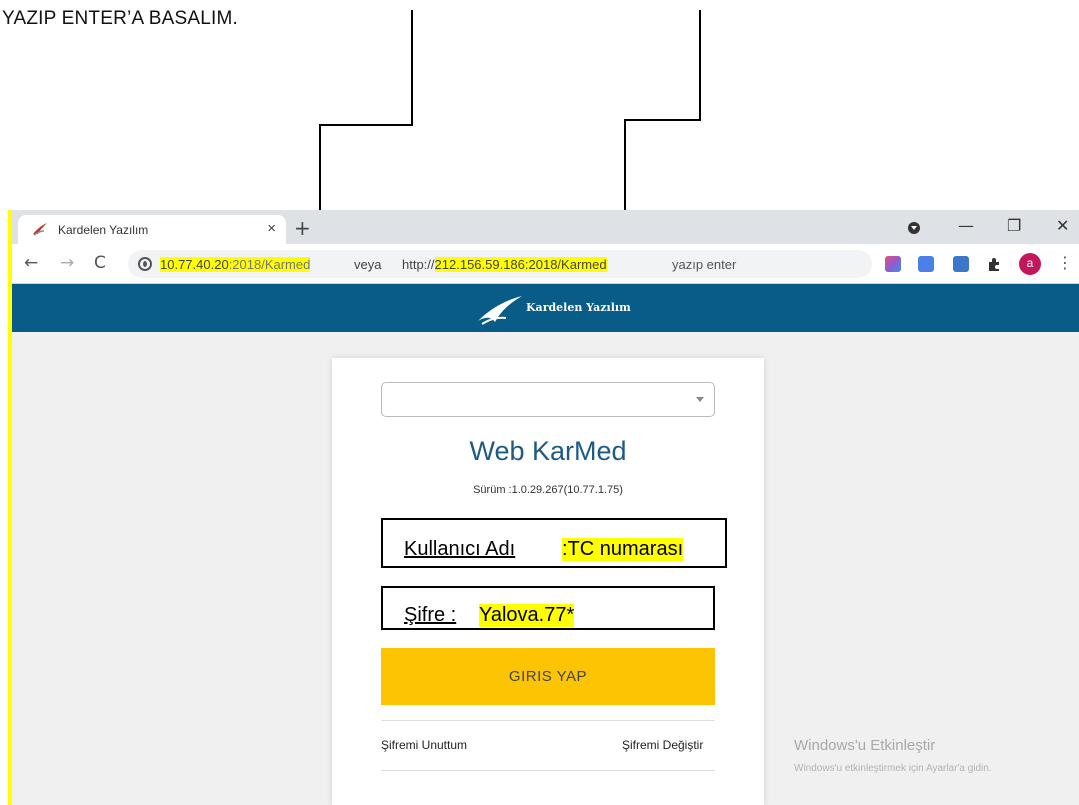 The height and width of the screenshot is (805, 1079). Describe the element at coordinates (994, 264) in the screenshot. I see `extensions-puzzle-icon` at that location.